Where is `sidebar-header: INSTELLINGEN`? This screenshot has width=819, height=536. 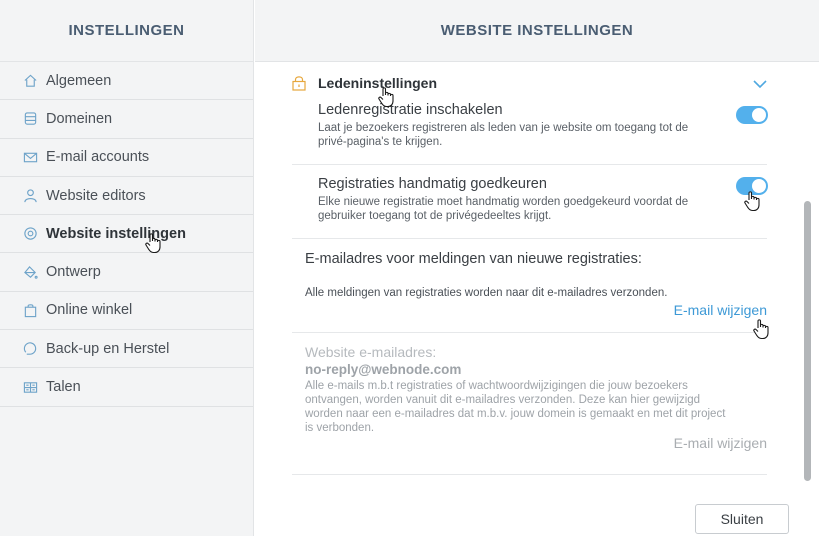
sidebar-header: INSTELLINGEN is located at coordinates (126, 31).